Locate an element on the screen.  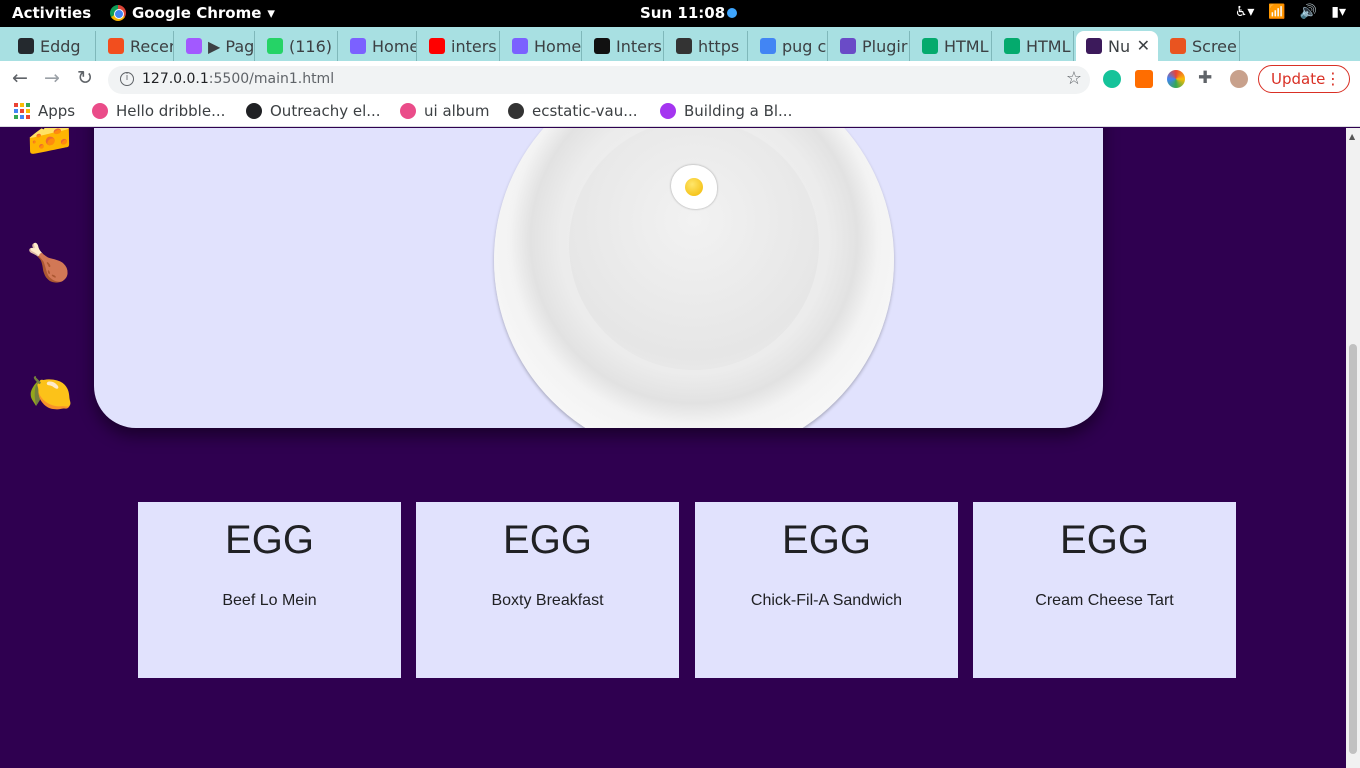
browser-tab: Inters is located at coordinates (624, 46).